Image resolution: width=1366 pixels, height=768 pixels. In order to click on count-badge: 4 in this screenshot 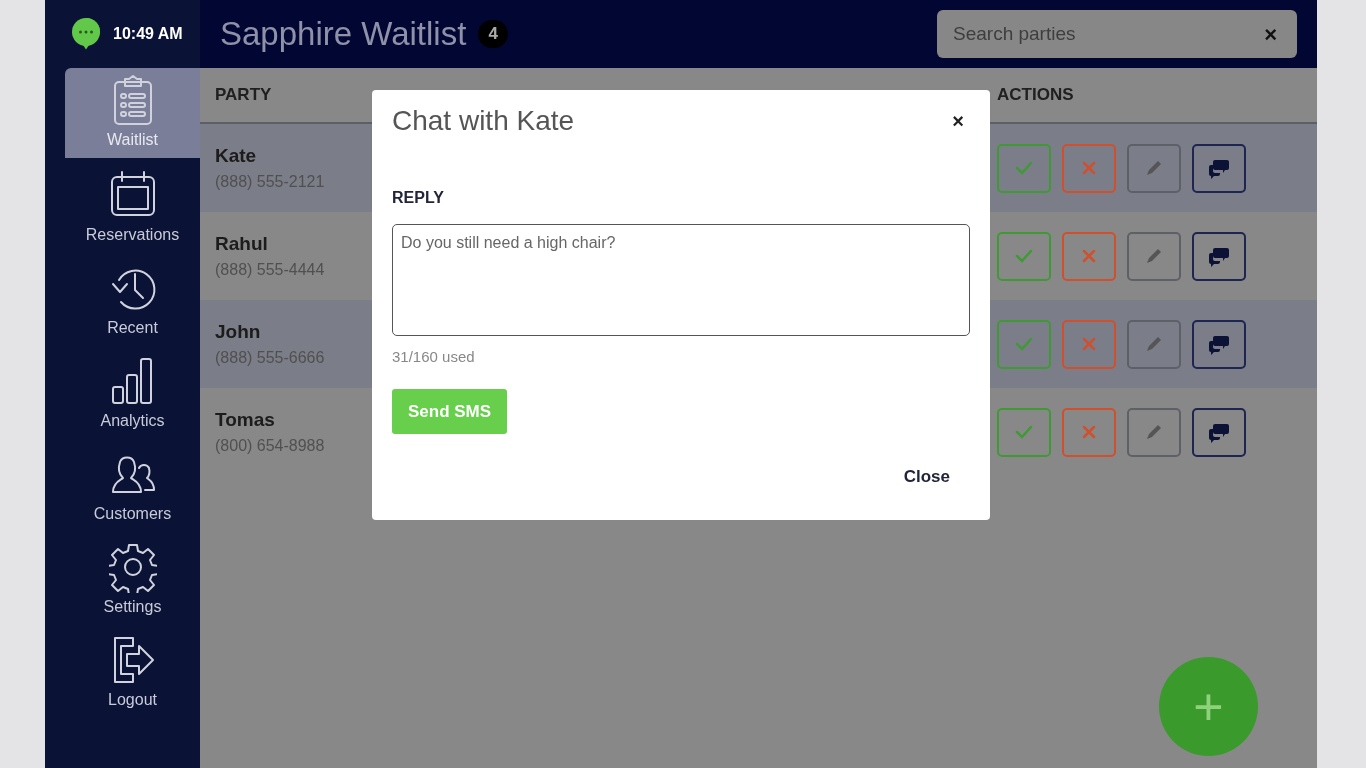, I will do `click(493, 34)`.